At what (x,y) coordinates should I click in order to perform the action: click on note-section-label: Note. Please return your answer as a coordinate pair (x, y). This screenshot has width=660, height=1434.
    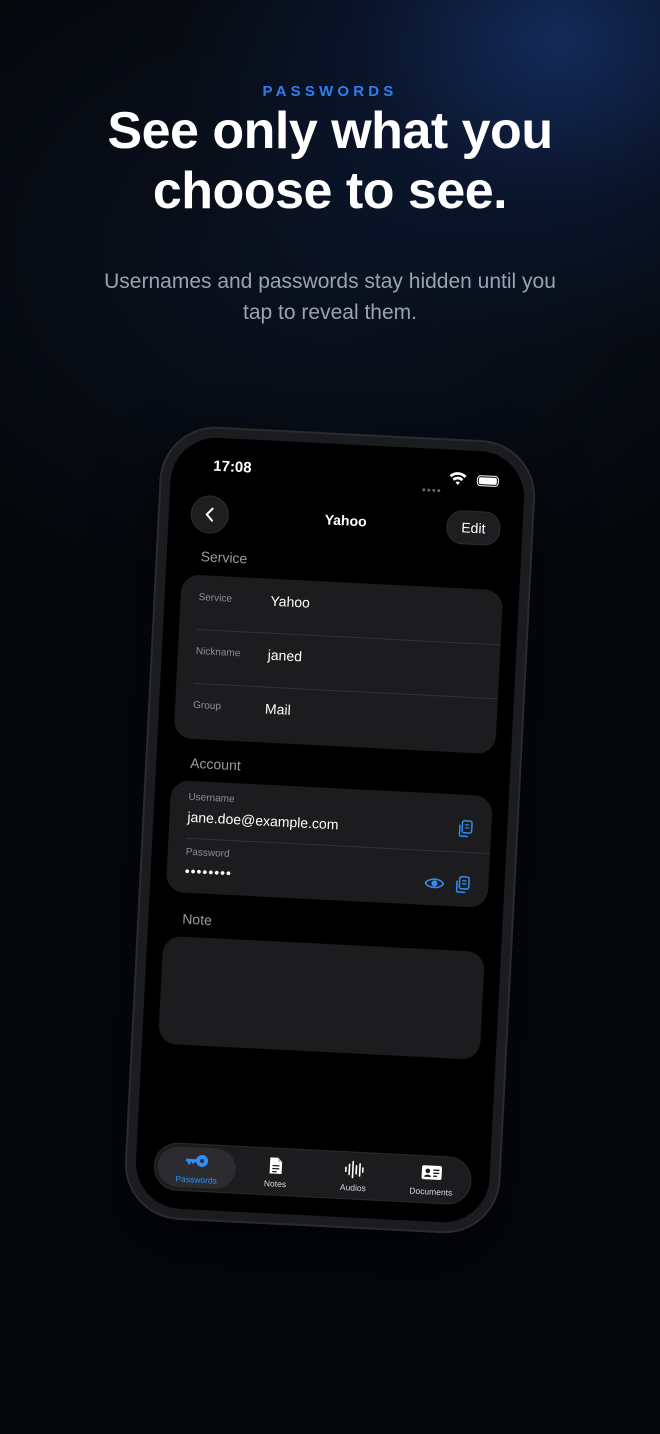
    Looking at the image, I should click on (197, 919).